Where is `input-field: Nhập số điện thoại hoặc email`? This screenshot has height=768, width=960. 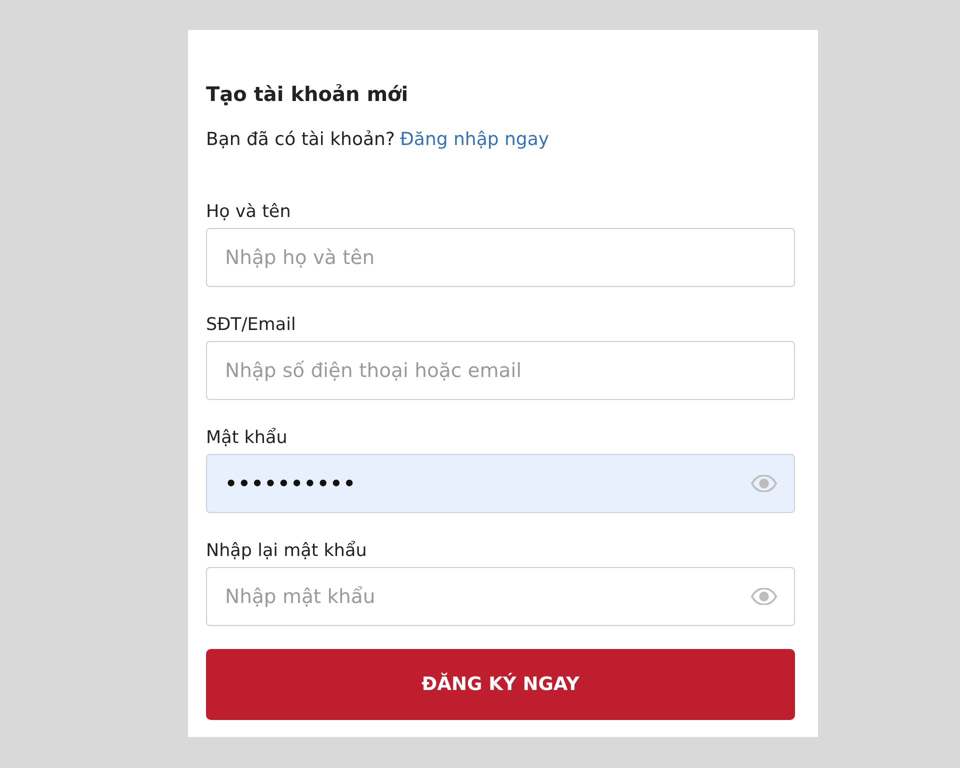
input-field: Nhập số điện thoại hoặc email is located at coordinates (500, 370).